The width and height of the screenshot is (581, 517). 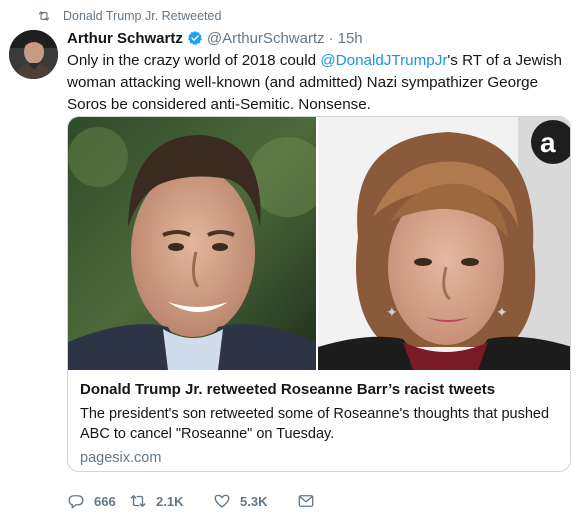 What do you see at coordinates (320, 458) in the screenshot?
I see `card-domain: pagesix.com` at bounding box center [320, 458].